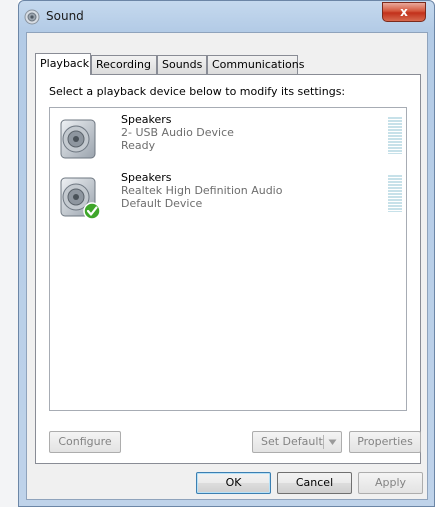  I want to click on close-icon: x, so click(404, 12).